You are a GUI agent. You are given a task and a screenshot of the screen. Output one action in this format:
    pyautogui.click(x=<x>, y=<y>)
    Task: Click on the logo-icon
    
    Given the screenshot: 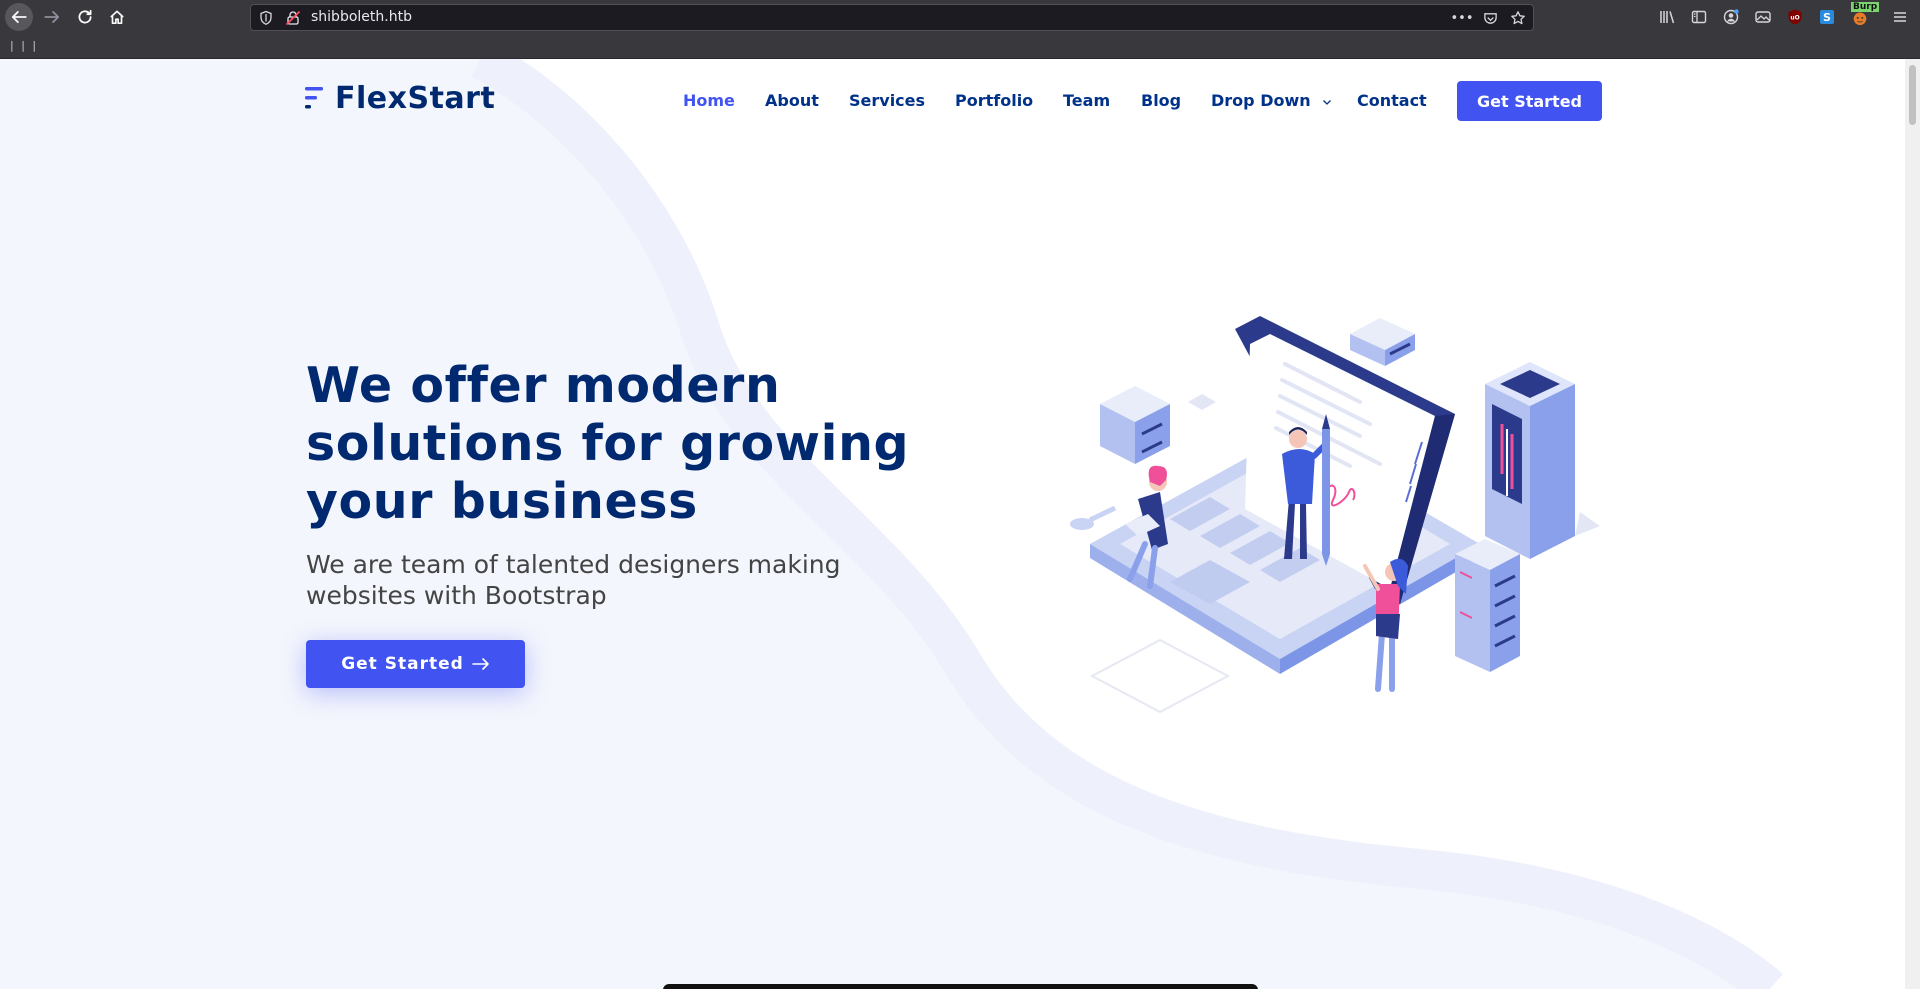 What is the action you would take?
    pyautogui.click(x=314, y=97)
    